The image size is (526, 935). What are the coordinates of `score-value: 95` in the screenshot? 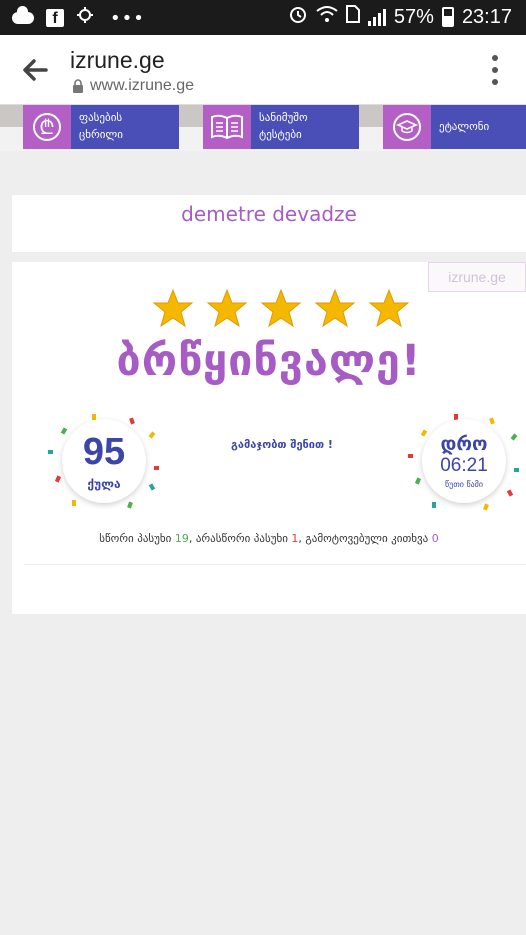 It's located at (104, 452).